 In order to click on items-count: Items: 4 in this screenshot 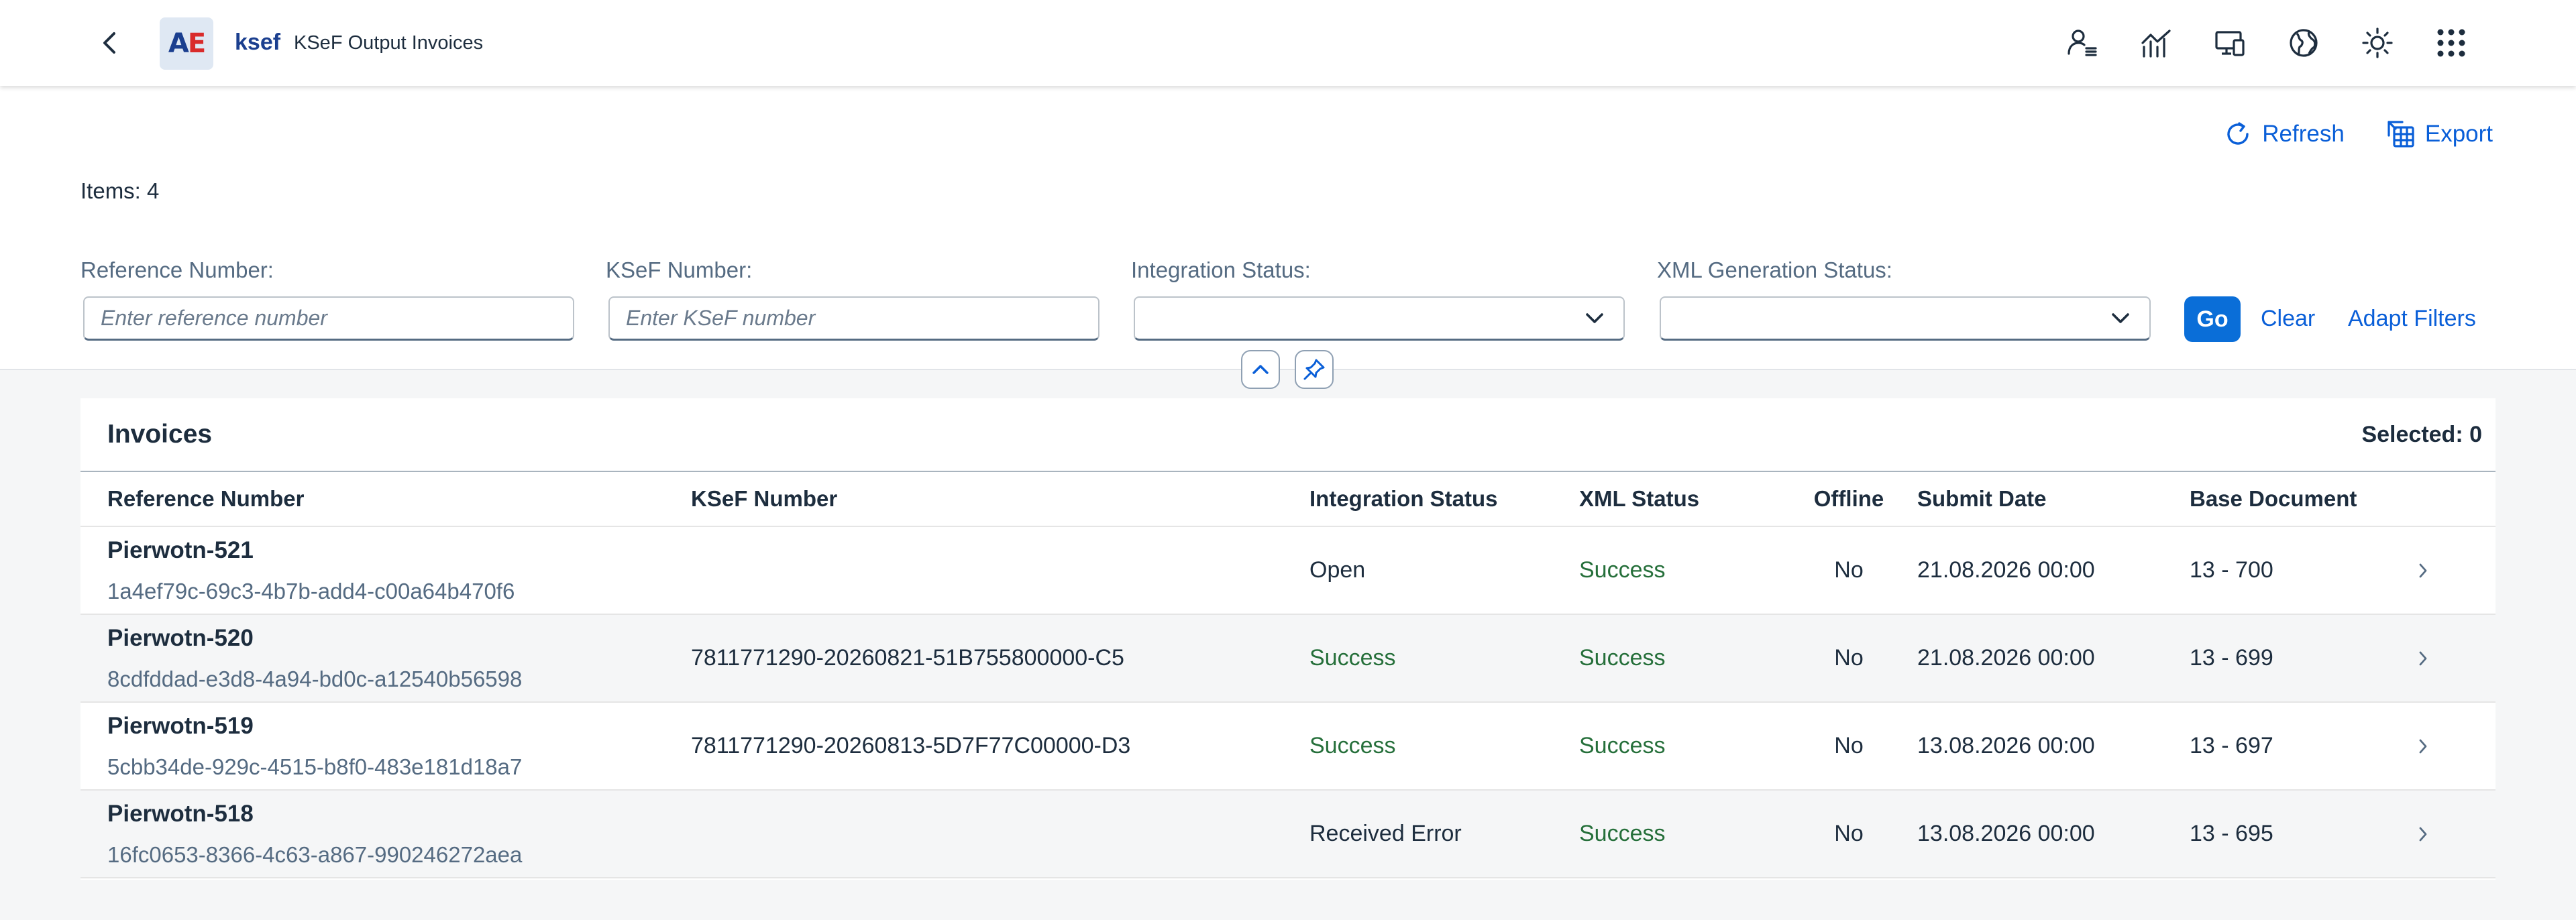, I will do `click(120, 190)`.